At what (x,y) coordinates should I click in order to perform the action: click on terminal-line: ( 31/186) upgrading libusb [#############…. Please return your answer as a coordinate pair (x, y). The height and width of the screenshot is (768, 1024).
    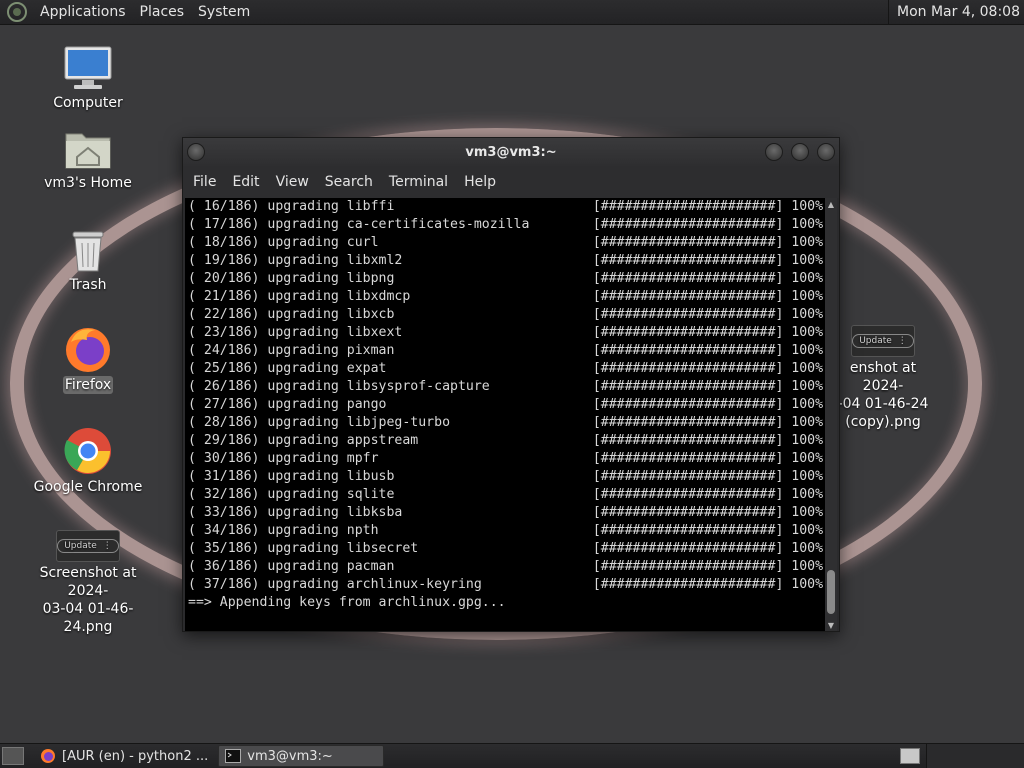
    Looking at the image, I should click on (507, 477).